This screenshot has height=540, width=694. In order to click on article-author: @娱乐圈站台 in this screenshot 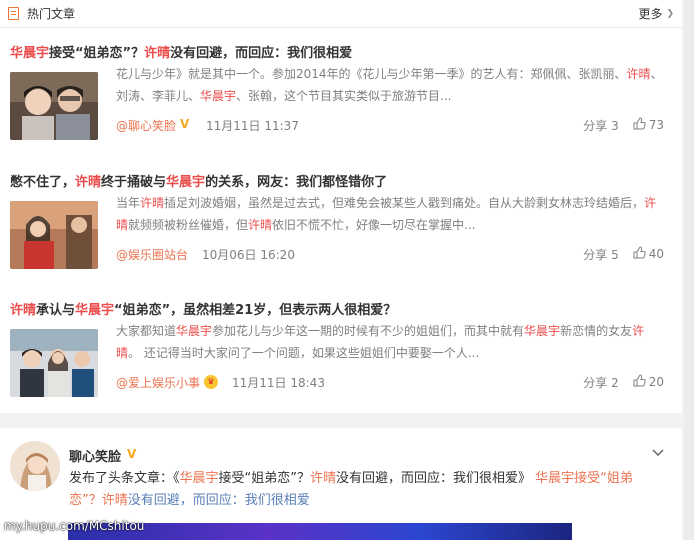, I will do `click(152, 254)`.